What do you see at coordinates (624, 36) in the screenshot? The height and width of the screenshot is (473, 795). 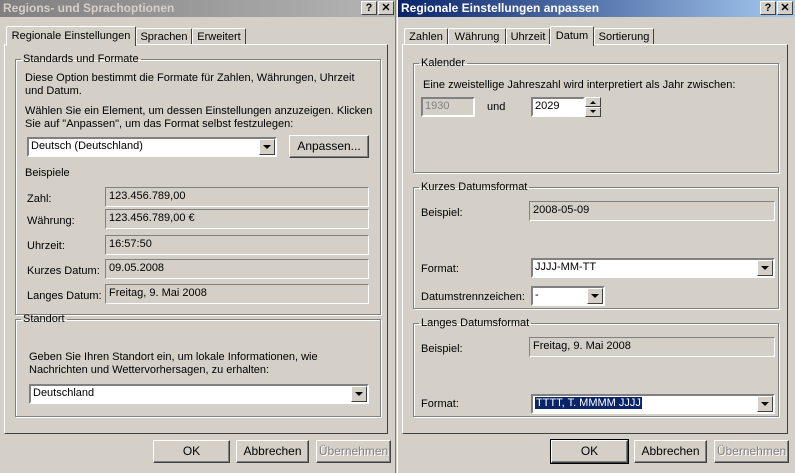 I see `tab-sorting: Sortierung` at bounding box center [624, 36].